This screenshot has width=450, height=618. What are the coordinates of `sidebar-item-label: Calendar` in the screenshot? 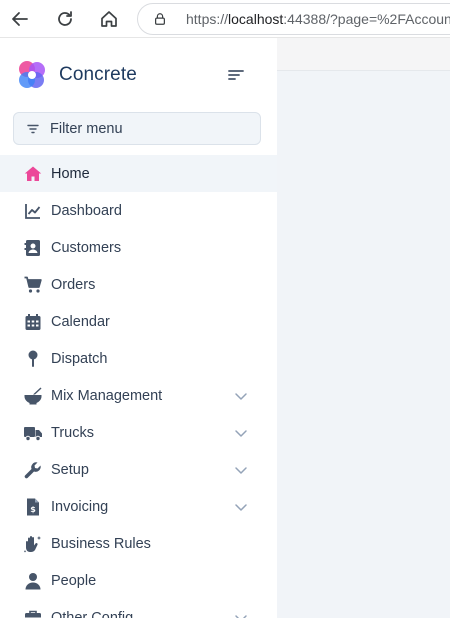 It's located at (80, 321).